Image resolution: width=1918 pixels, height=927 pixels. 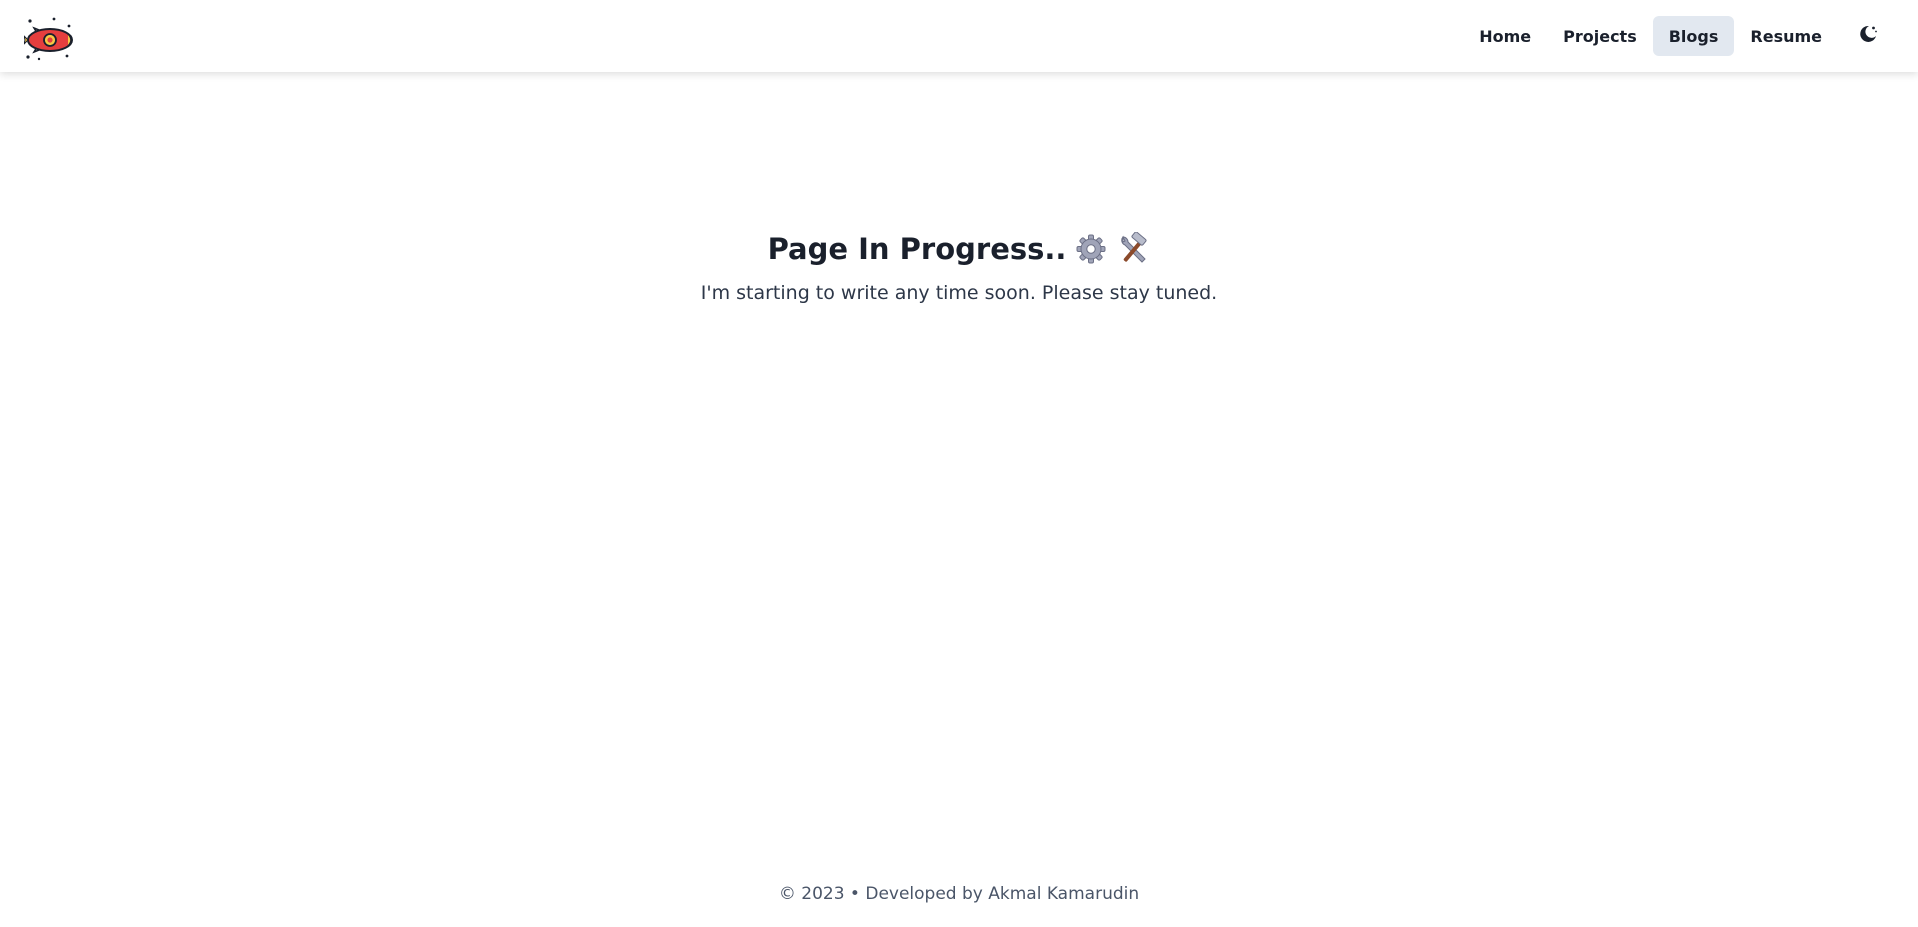 What do you see at coordinates (1600, 36) in the screenshot?
I see `nav-projects-link: Projects` at bounding box center [1600, 36].